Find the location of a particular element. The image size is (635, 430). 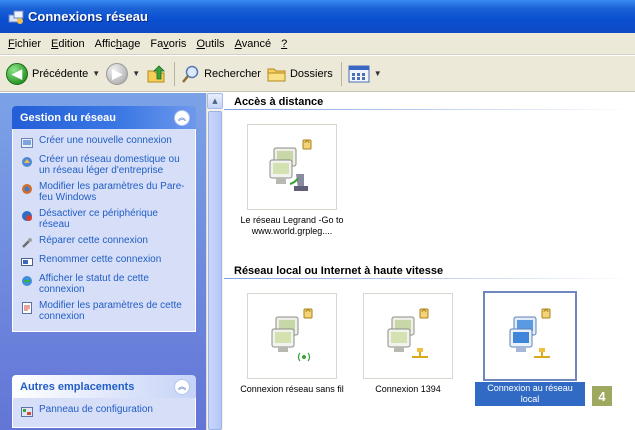

control-panel-icon is located at coordinates (27, 412).